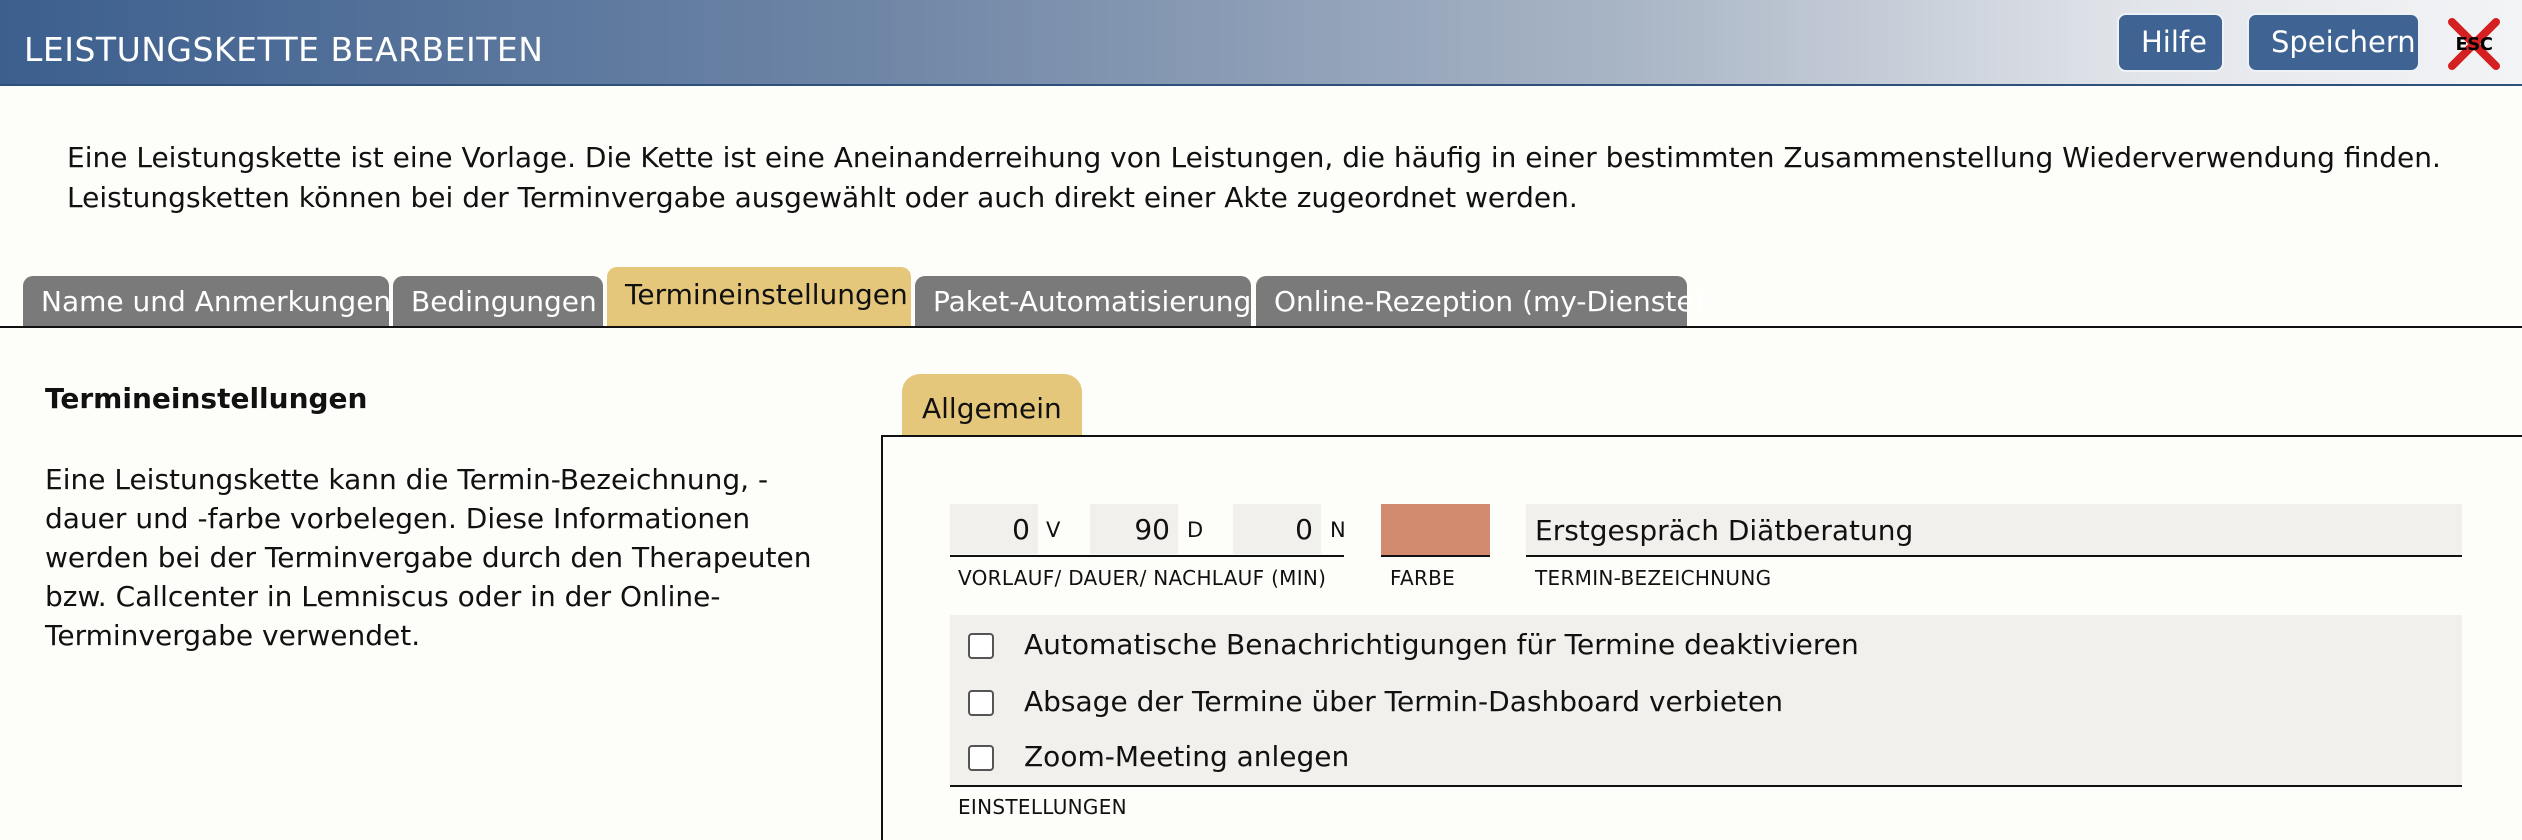 The image size is (2522, 840). I want to click on dauer-unit: D, so click(1195, 530).